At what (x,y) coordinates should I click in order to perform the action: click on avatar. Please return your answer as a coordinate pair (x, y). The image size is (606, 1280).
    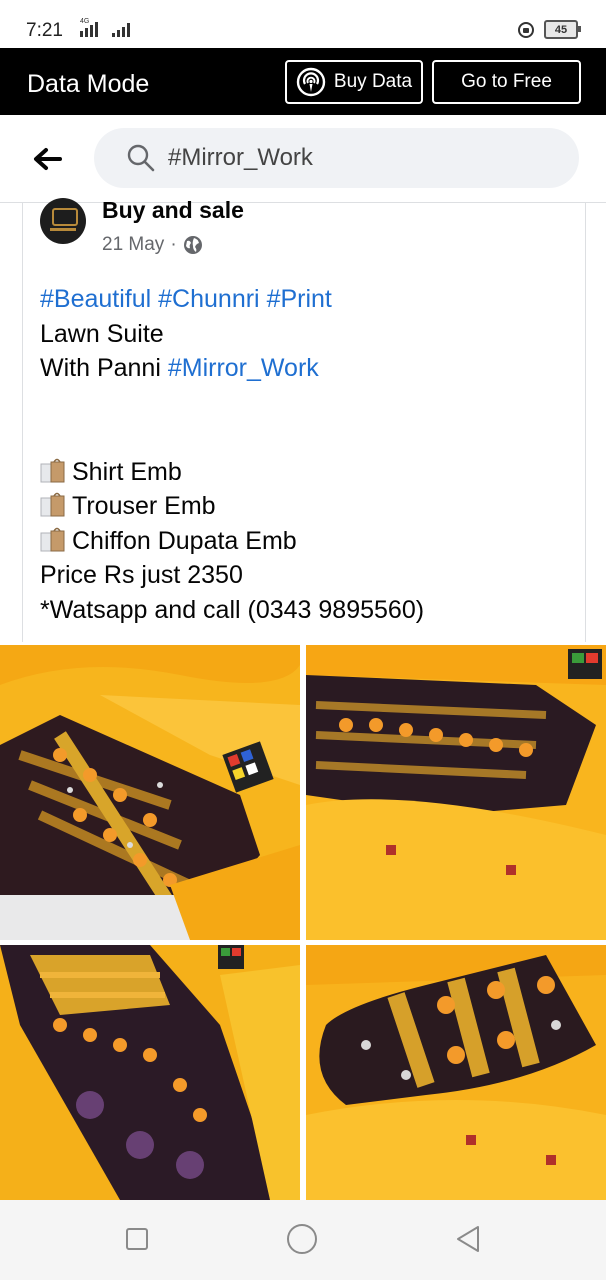
    Looking at the image, I should click on (63, 221).